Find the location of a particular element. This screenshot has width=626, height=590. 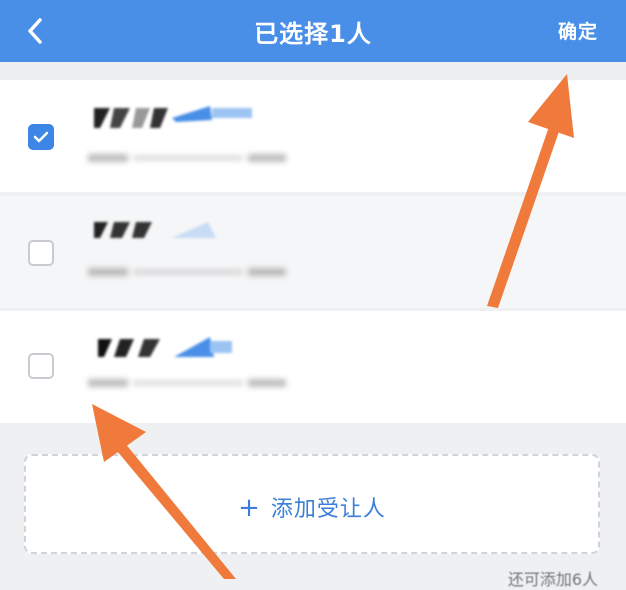

plus-icon: + is located at coordinates (249, 508).